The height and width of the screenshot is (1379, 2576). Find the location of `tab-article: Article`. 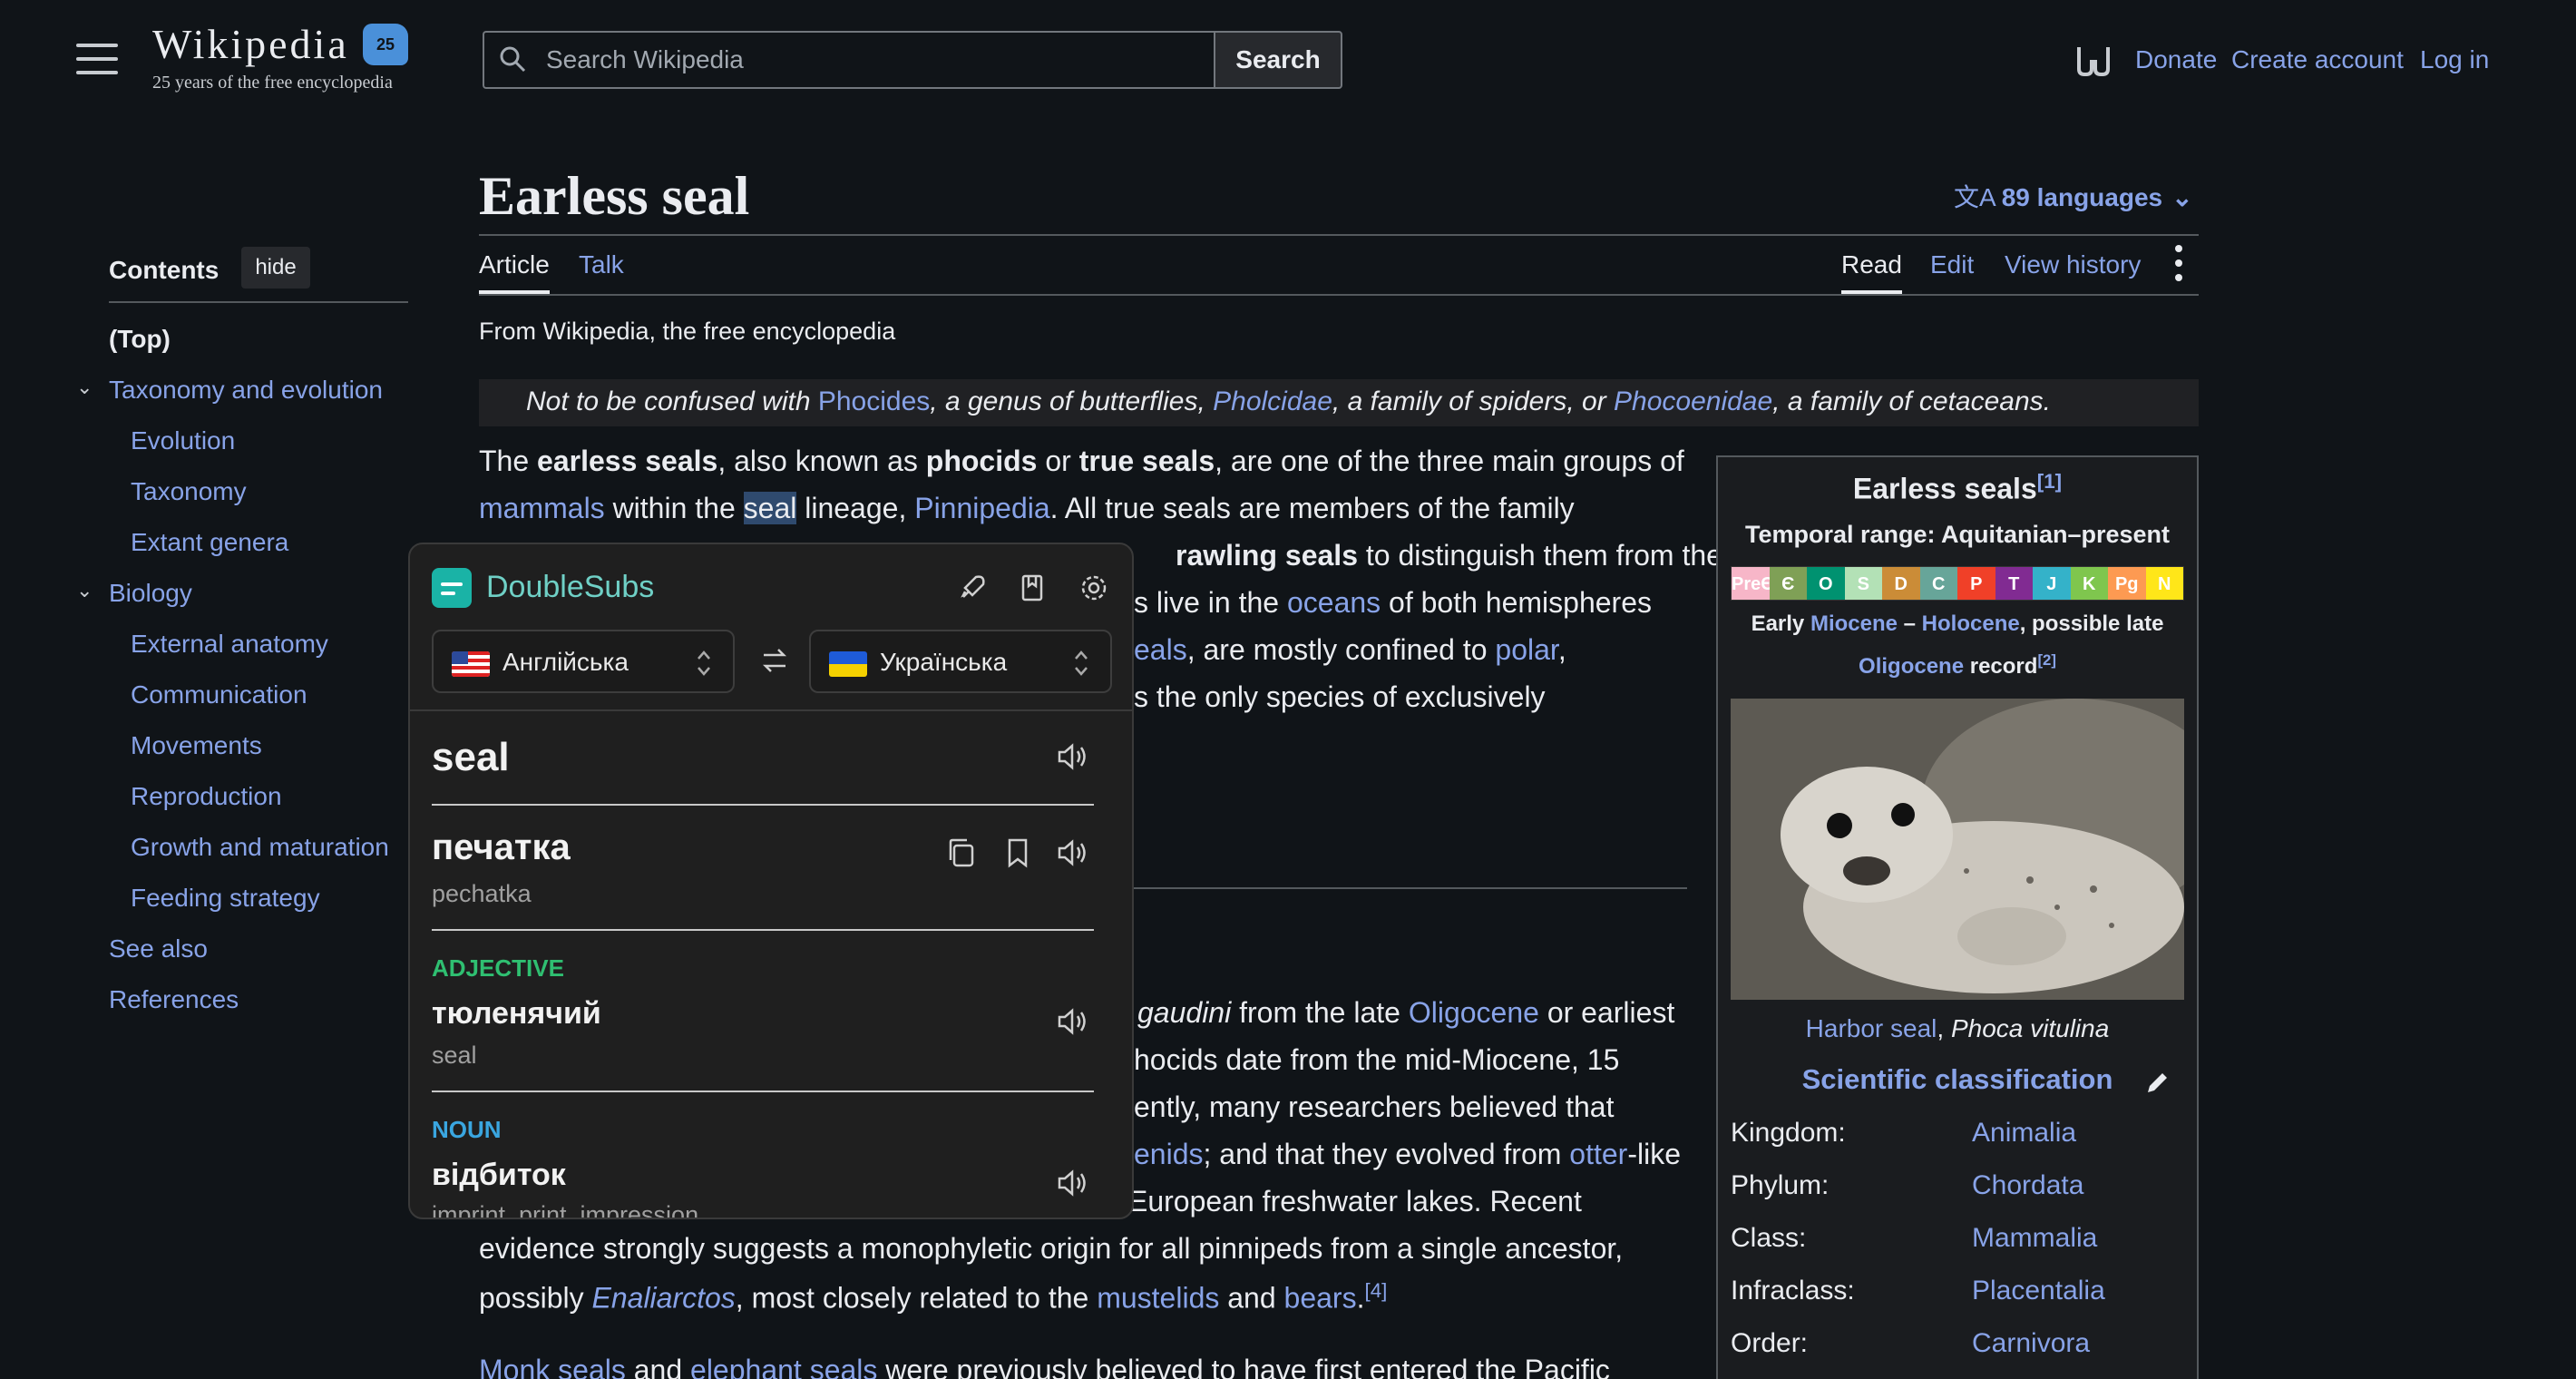

tab-article: Article is located at coordinates (514, 272).